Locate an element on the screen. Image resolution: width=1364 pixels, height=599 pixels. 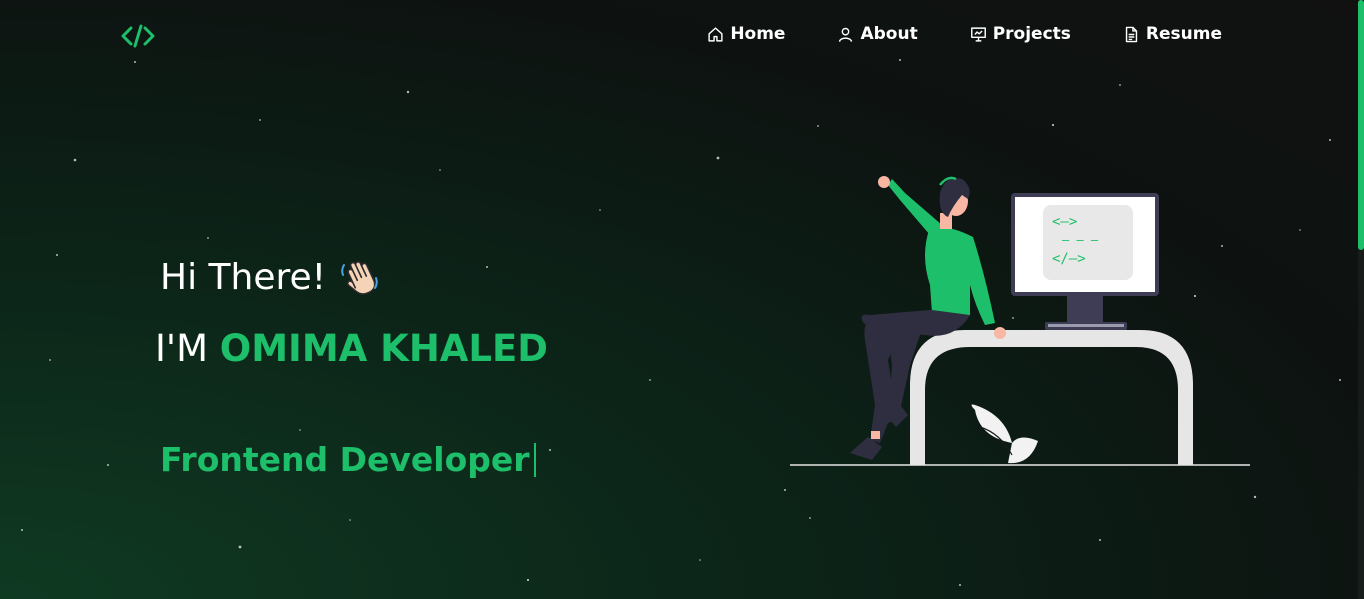
typing-cursor is located at coordinates (534, 460).